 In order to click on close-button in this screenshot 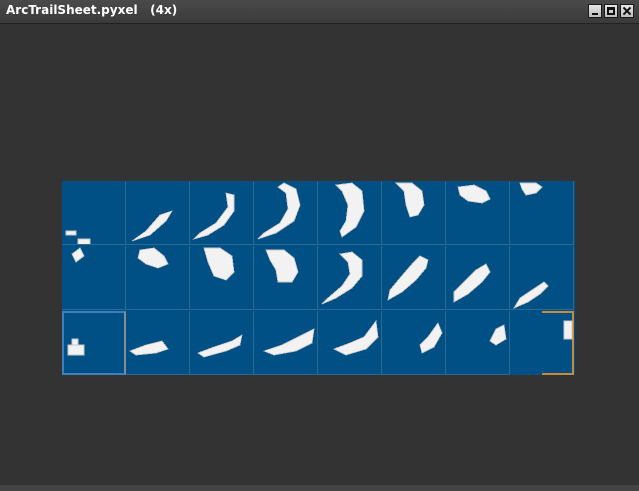, I will do `click(627, 11)`.